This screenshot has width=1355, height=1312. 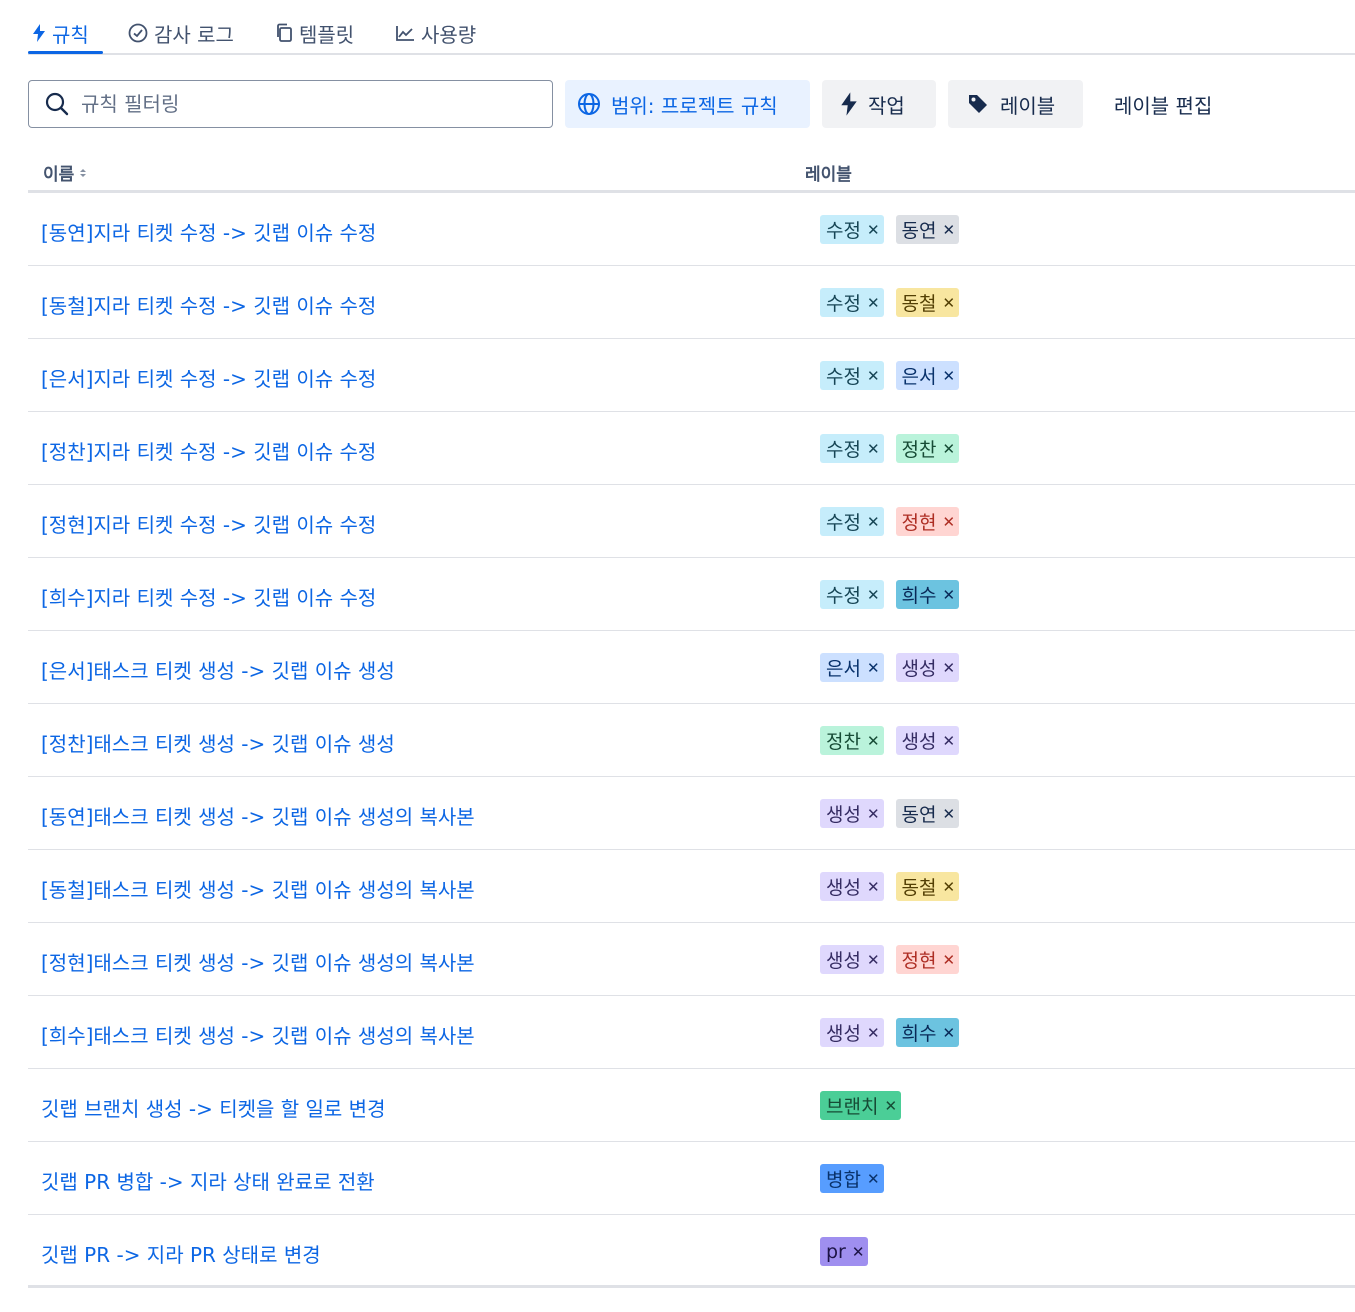 I want to click on rule-name-link: [정현]태스크 티켓 생성 -> 깃랩 이슈 생성의 복사본, so click(x=258, y=961).